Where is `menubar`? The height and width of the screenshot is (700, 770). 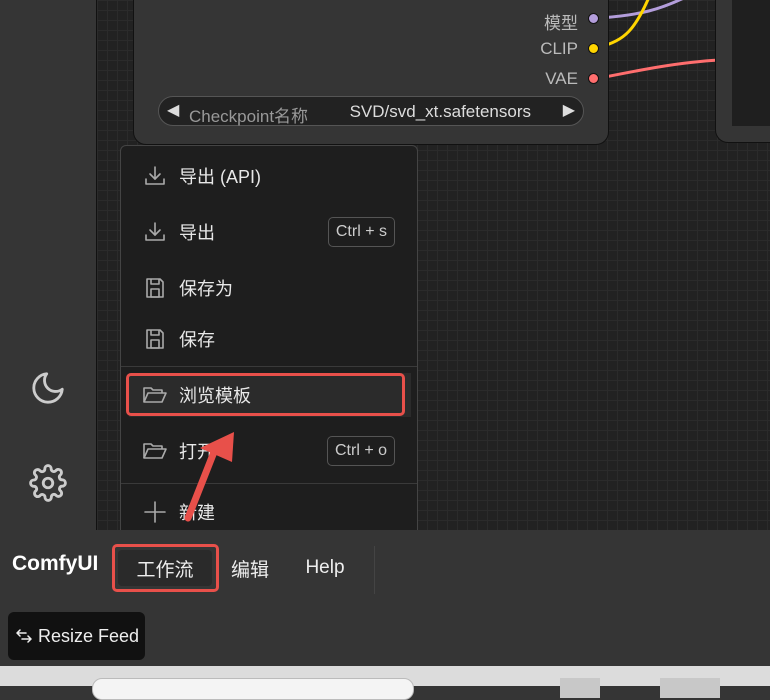
menubar is located at coordinates (385, 565).